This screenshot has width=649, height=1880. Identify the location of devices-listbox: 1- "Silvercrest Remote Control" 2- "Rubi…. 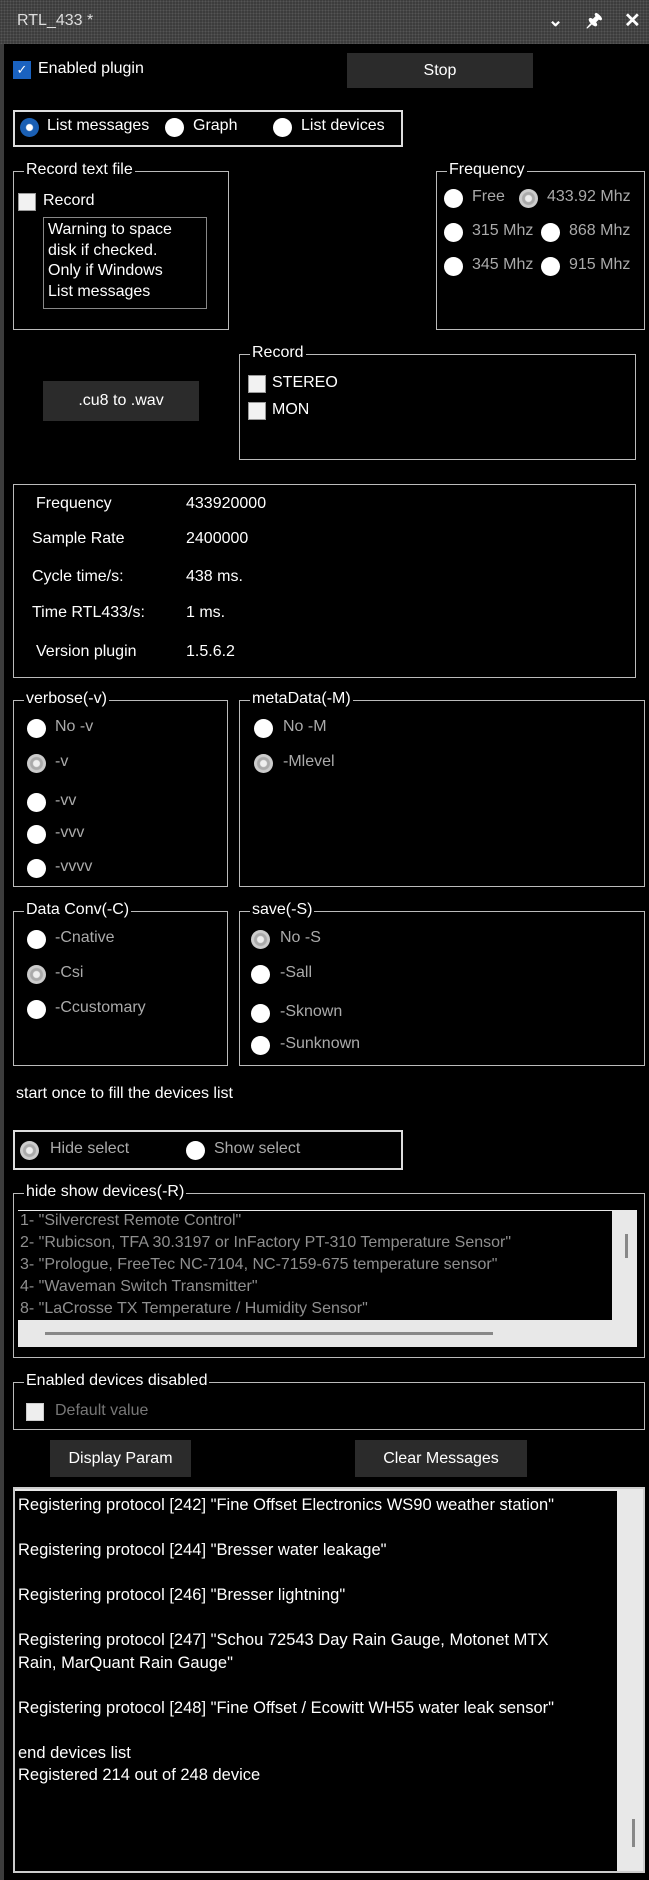
(327, 1278).